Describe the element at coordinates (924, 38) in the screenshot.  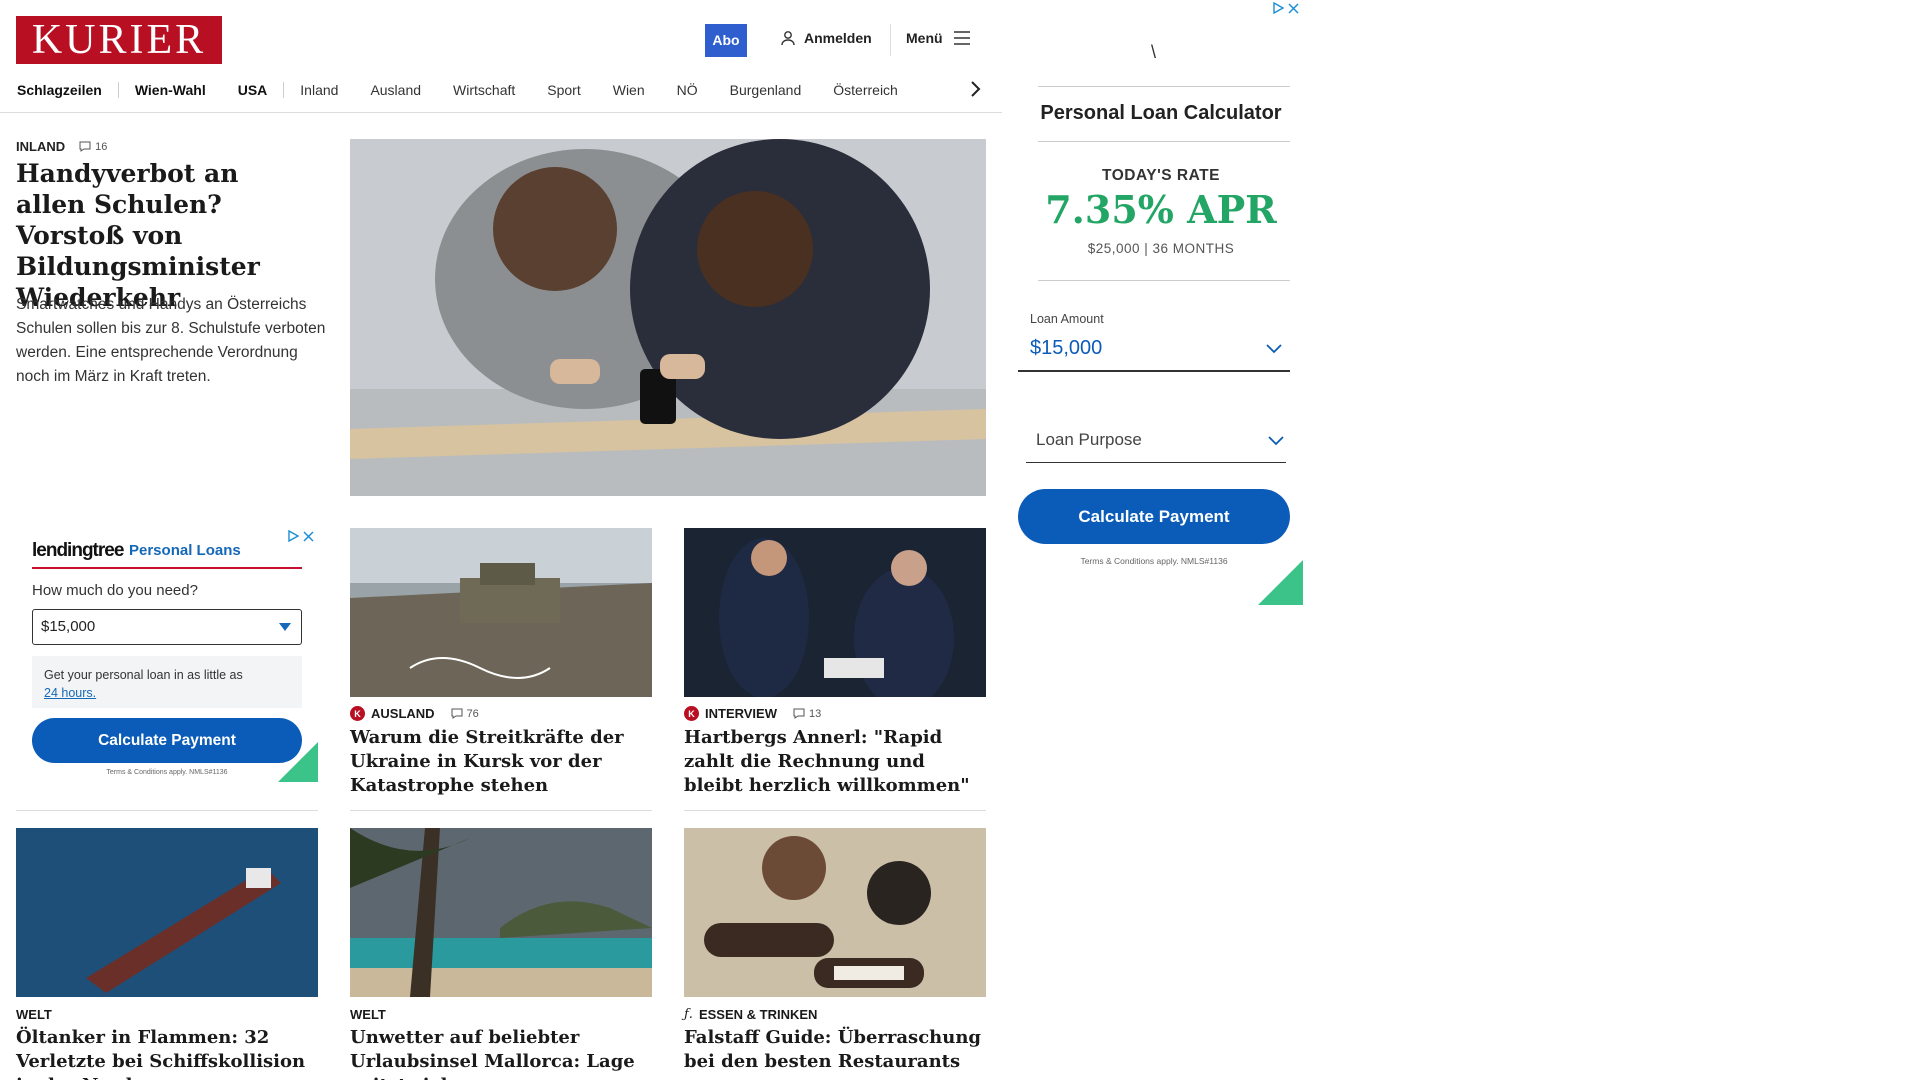
I see `menu-label: Menü` at that location.